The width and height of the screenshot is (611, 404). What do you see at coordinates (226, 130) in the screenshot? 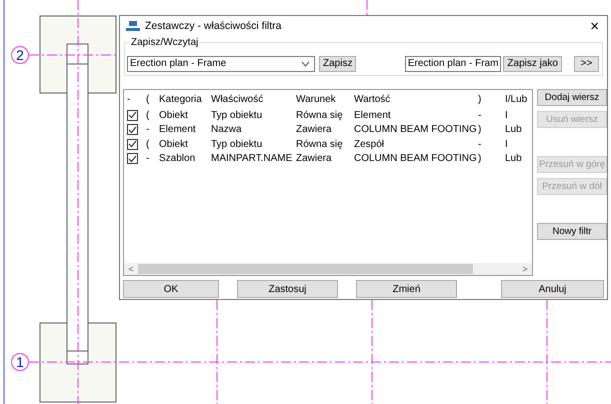
I see `table-cell-text: Nazwa` at bounding box center [226, 130].